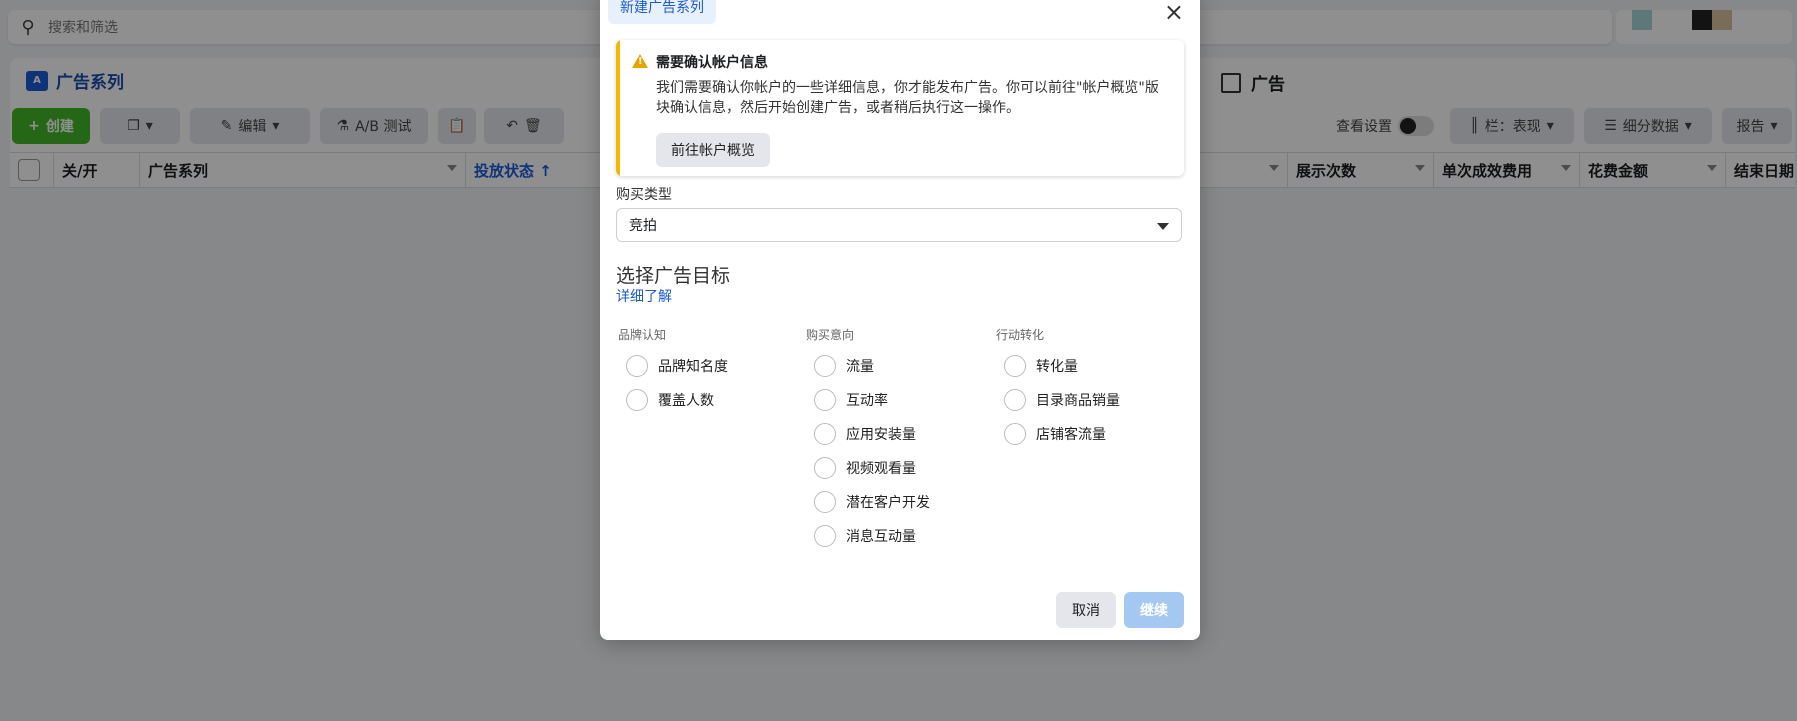  Describe the element at coordinates (662, 12) in the screenshot. I see `dialog-tab: 新建广告系列` at that location.